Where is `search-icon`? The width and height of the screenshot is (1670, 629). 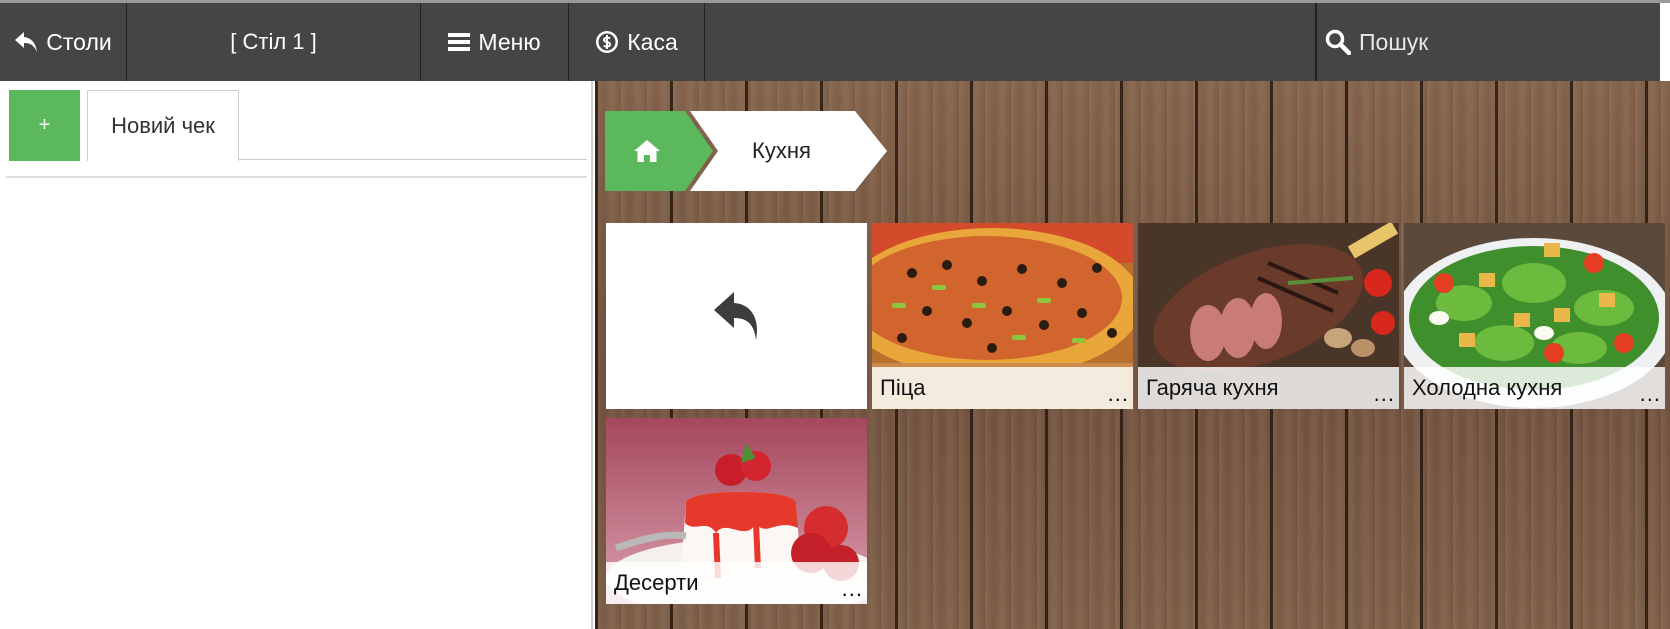
search-icon is located at coordinates (1338, 42).